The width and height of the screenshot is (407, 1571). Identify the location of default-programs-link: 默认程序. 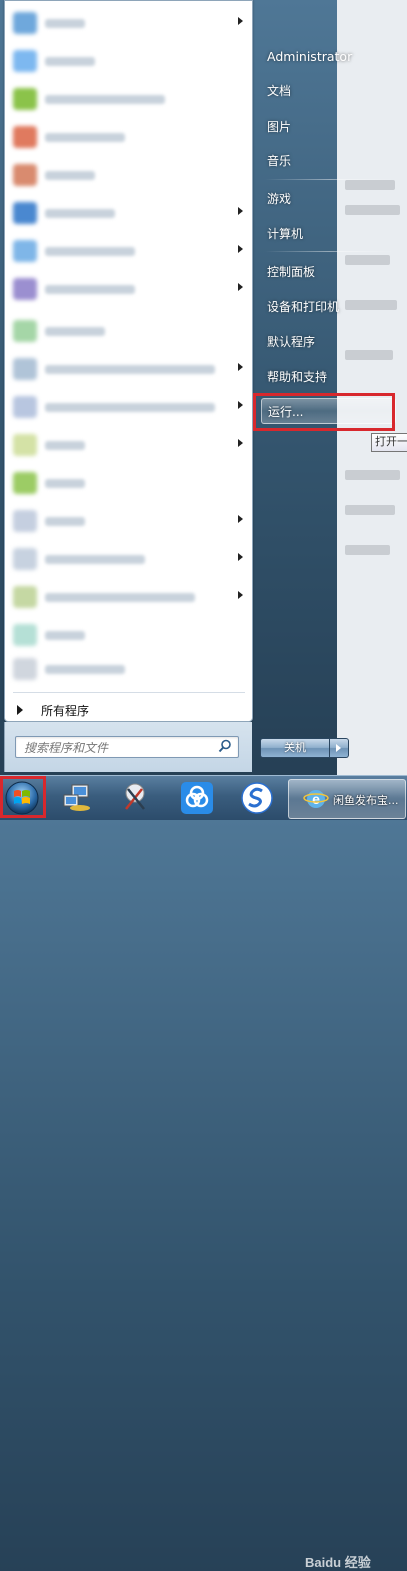
(328, 341).